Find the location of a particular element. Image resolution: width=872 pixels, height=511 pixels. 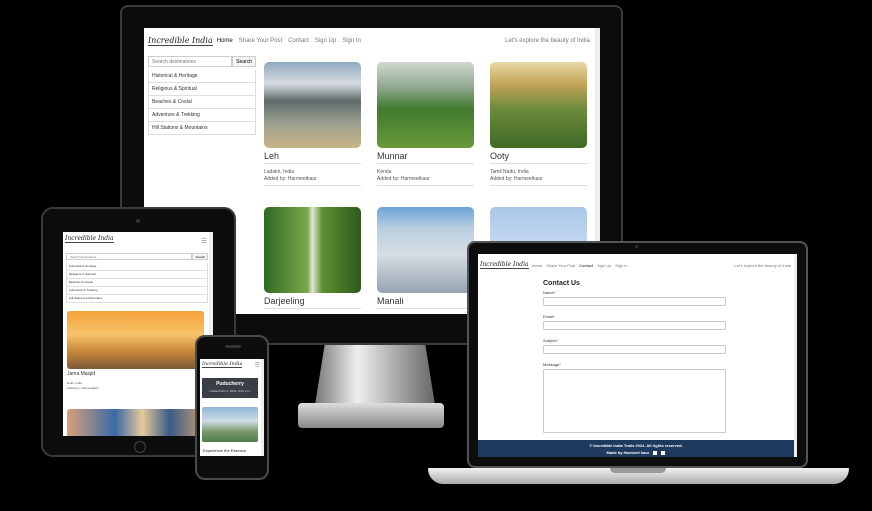

destination-title: Ooty is located at coordinates (538, 157).